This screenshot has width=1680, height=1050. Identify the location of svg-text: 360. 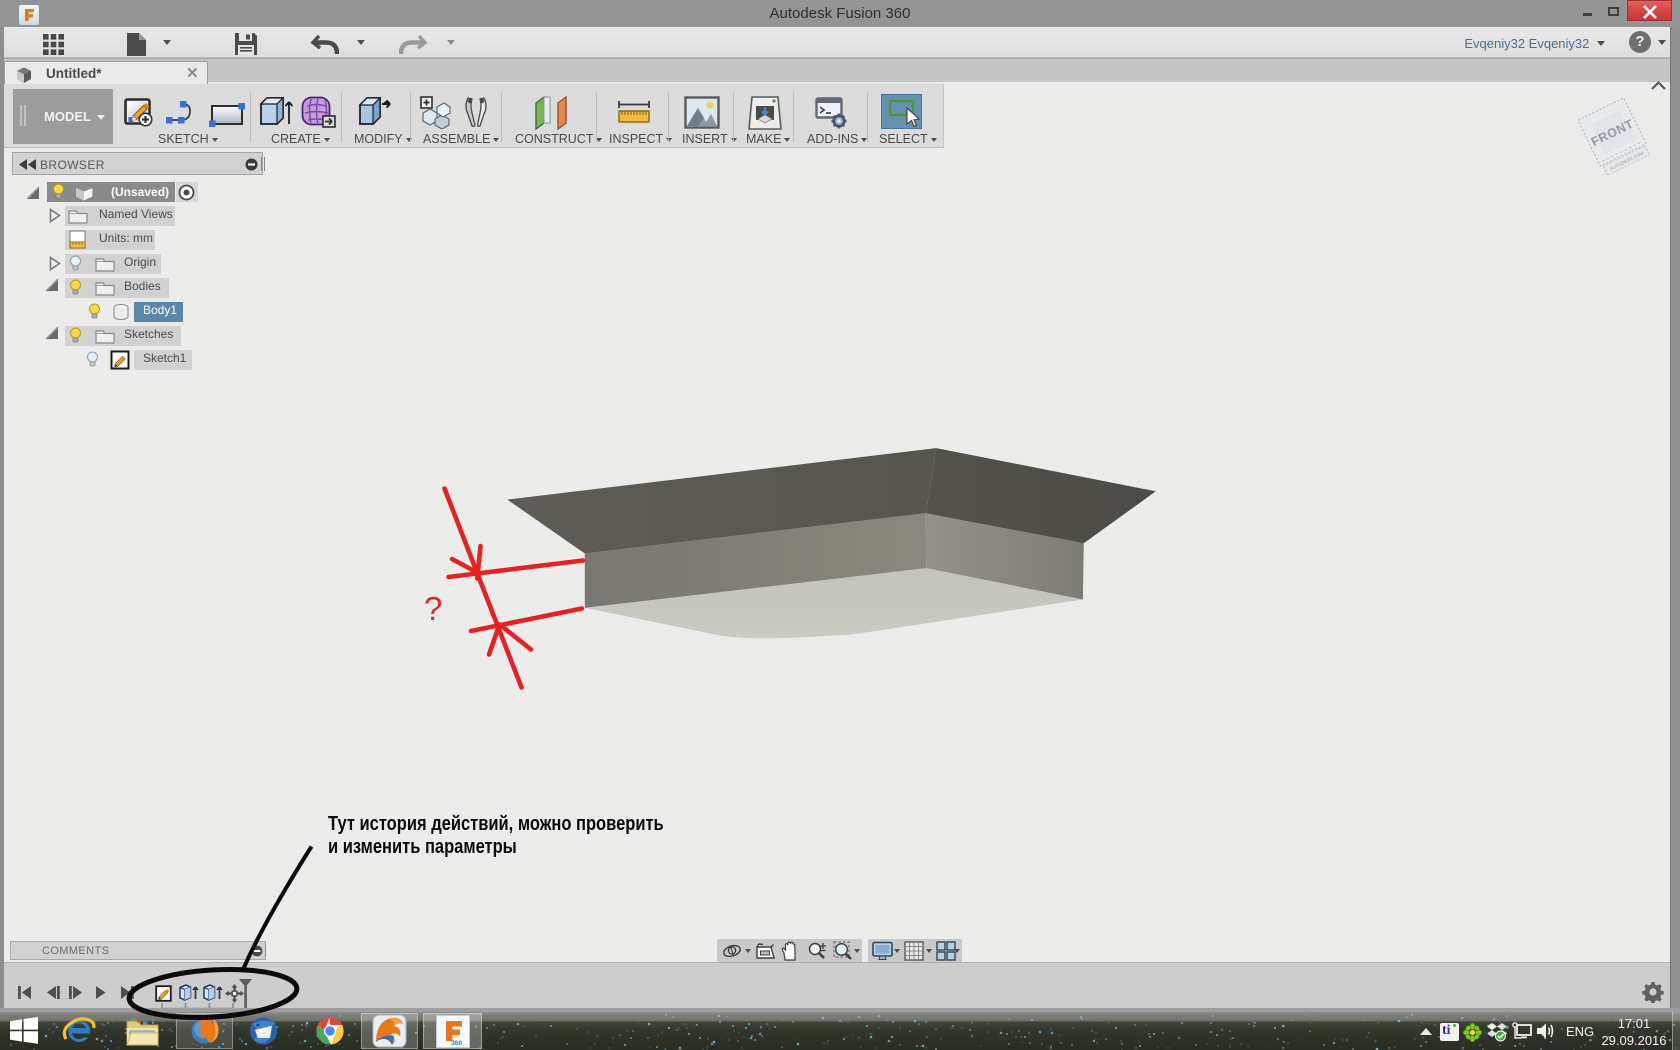
(456, 1043).